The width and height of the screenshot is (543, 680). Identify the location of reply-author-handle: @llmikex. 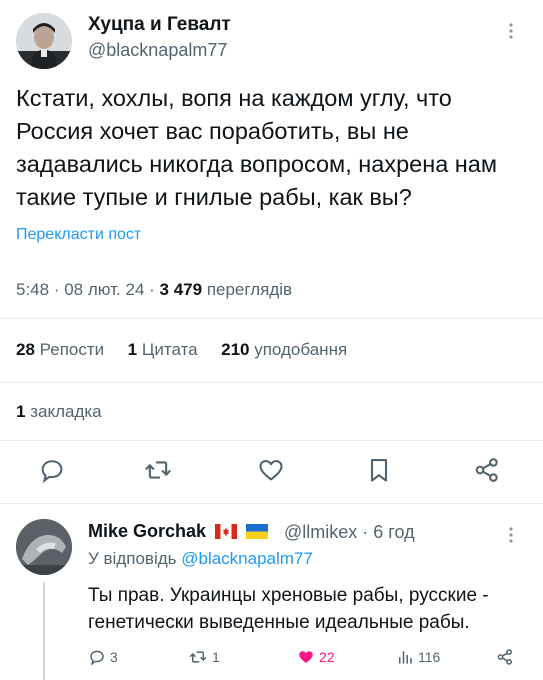
(320, 532).